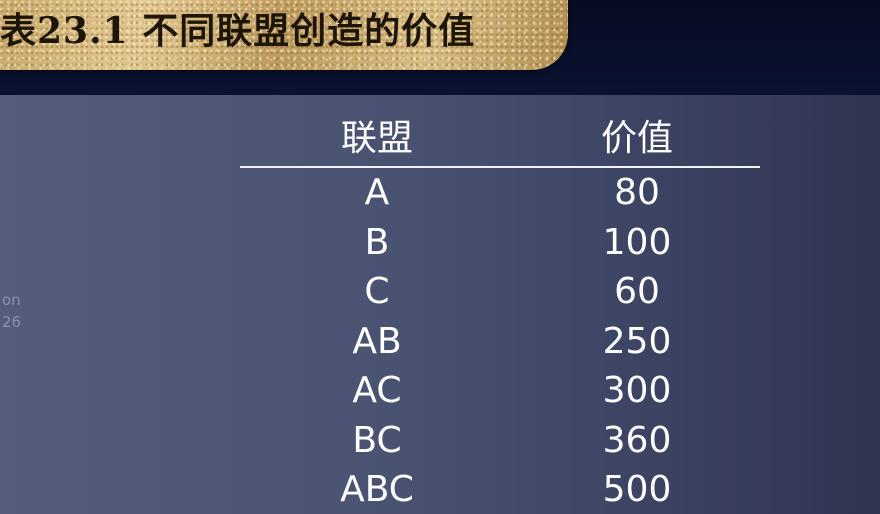 This screenshot has width=880, height=514. What do you see at coordinates (377, 192) in the screenshot?
I see `cell-coalition: A` at bounding box center [377, 192].